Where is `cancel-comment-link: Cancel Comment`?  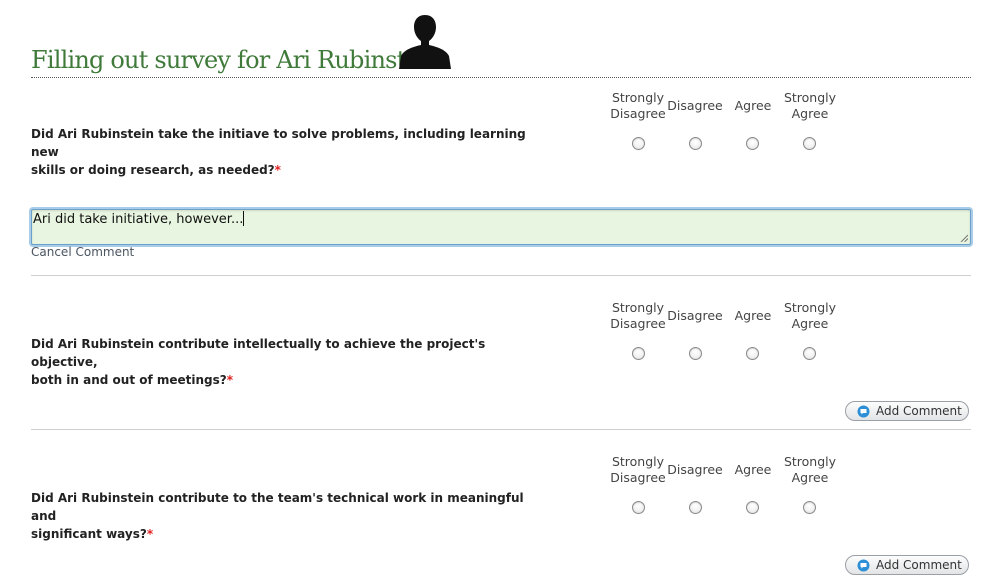
cancel-comment-link: Cancel Comment is located at coordinates (82, 252).